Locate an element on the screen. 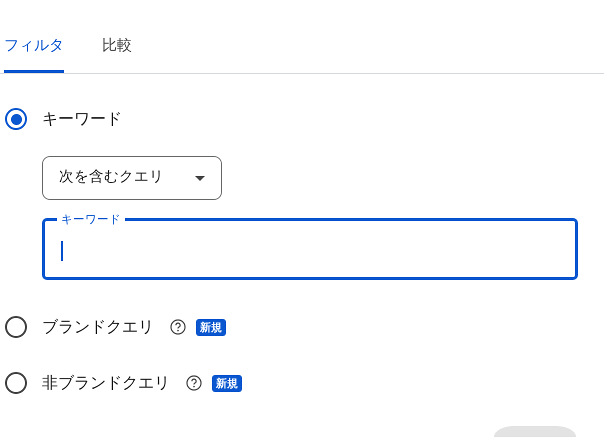 The image size is (604, 445). option-label: 非ブランドクエリ is located at coordinates (106, 383).